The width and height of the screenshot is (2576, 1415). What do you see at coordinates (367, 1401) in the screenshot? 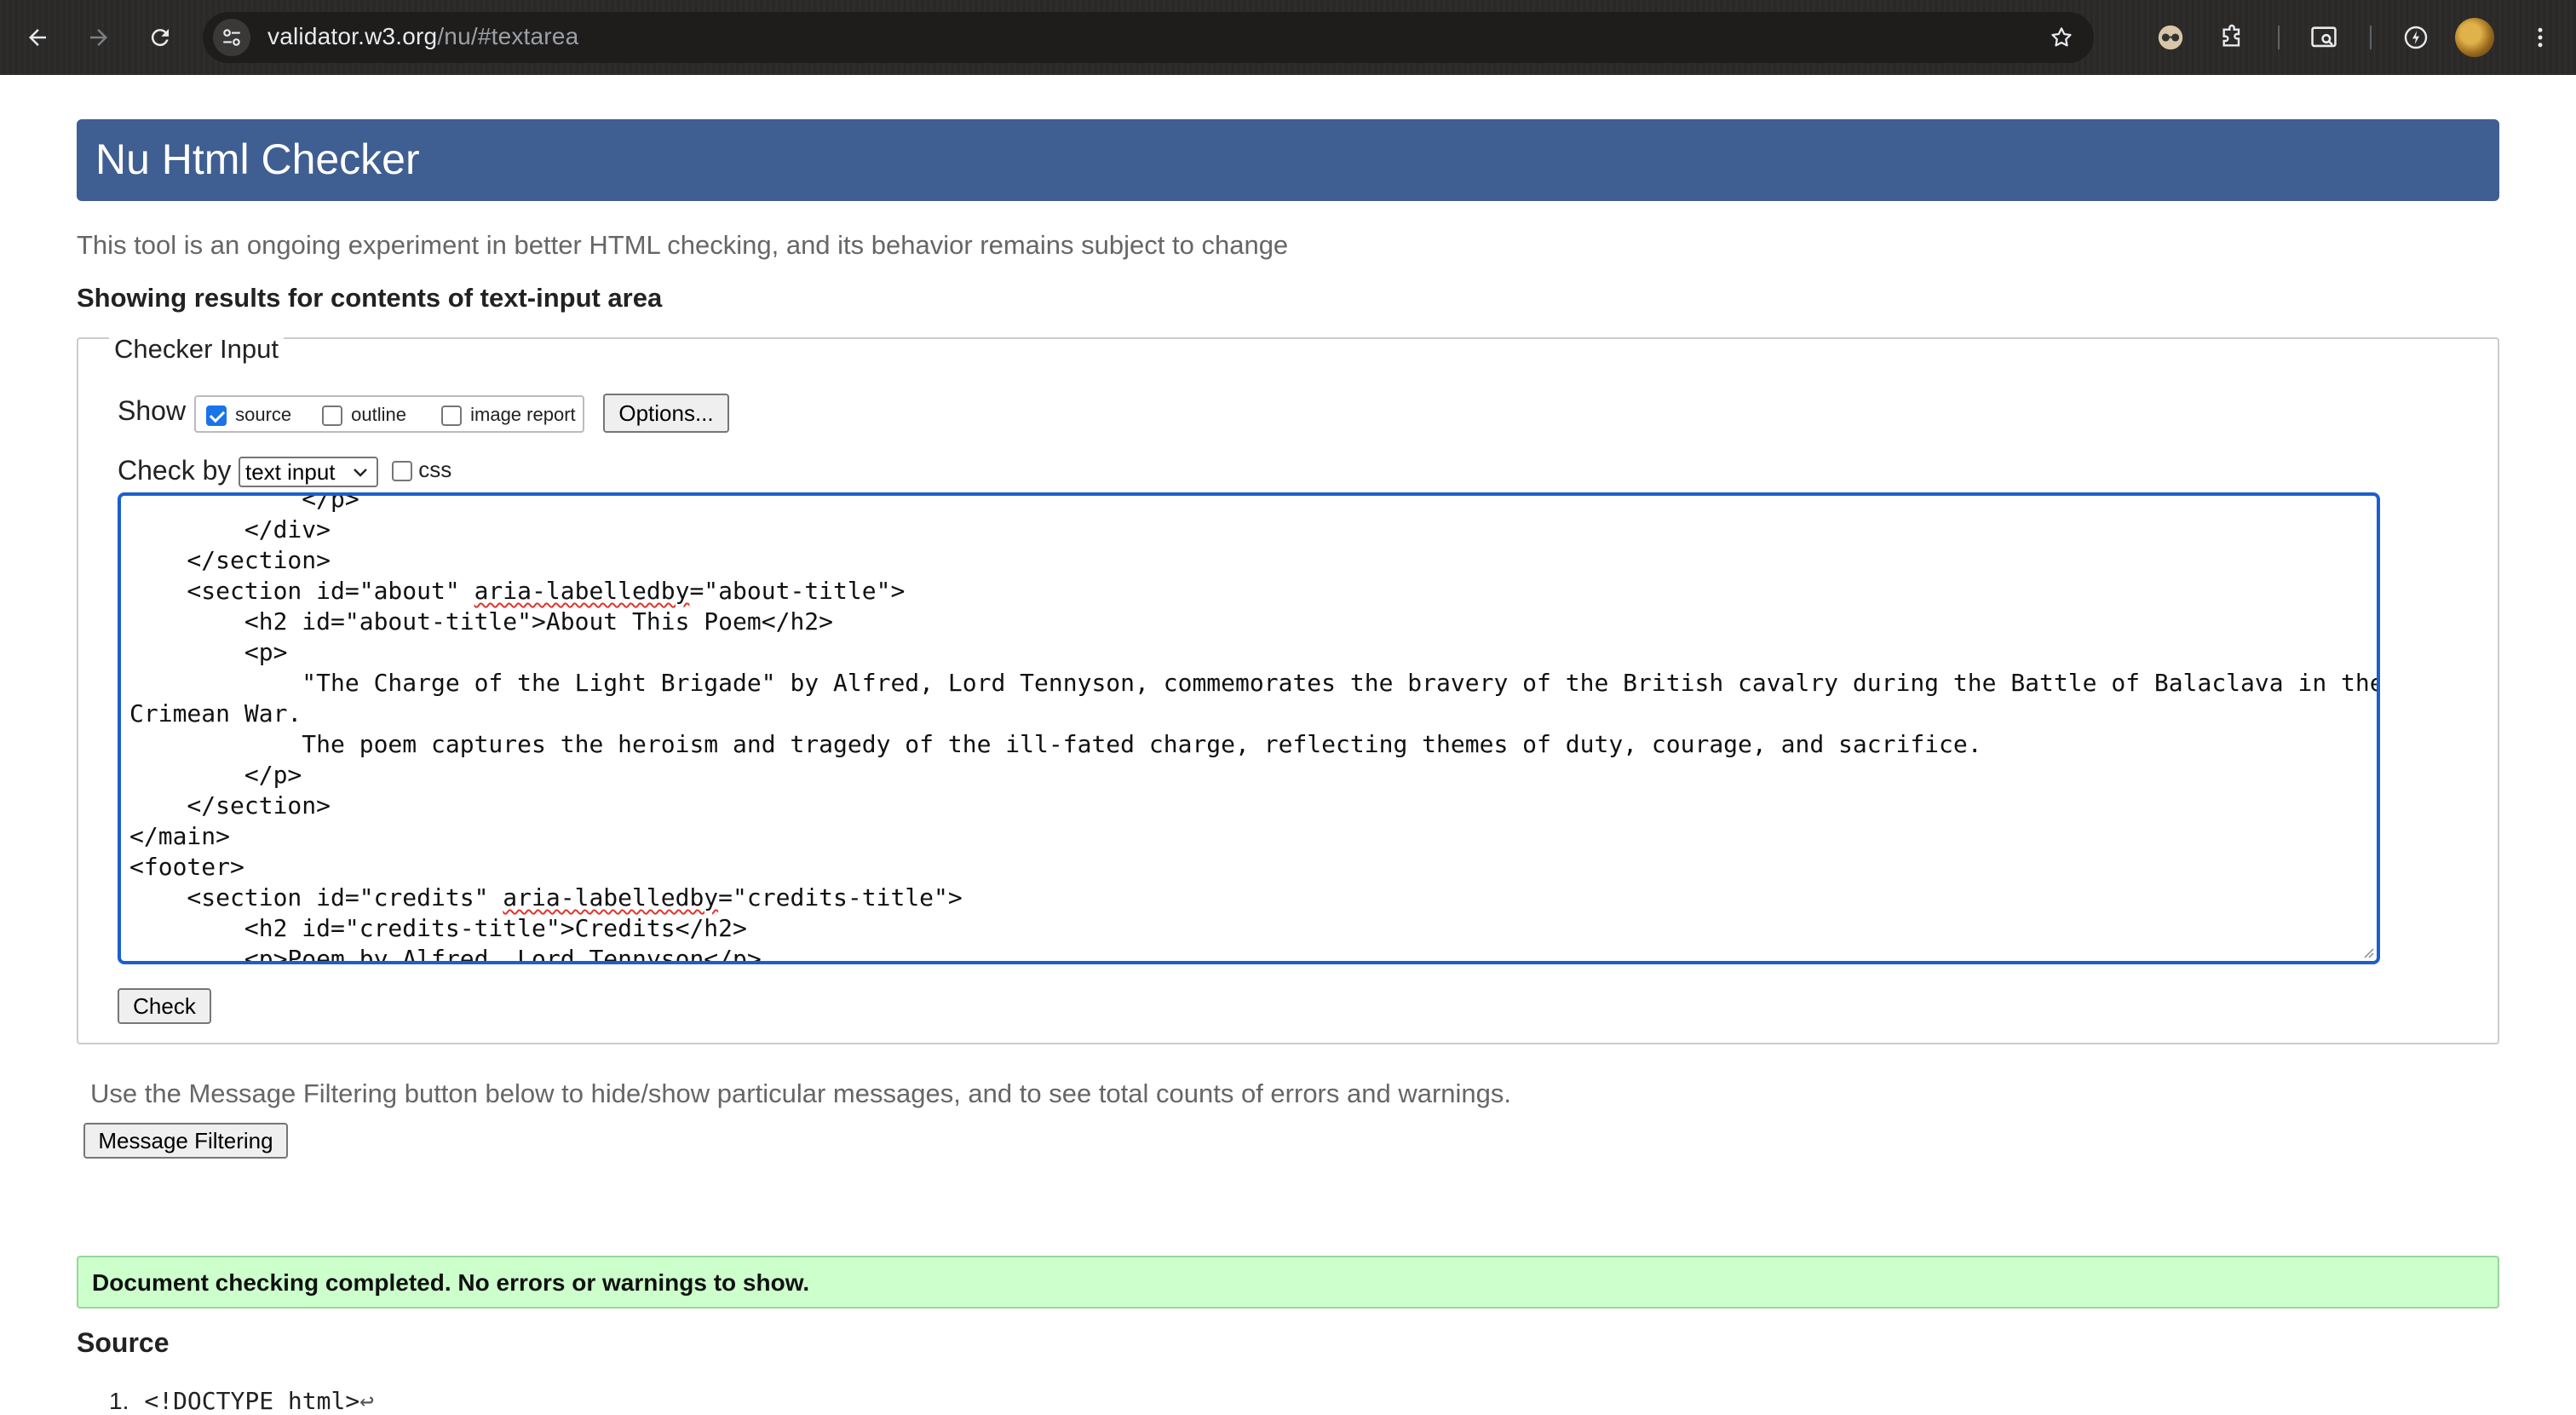
I see `return-icon: ↩` at bounding box center [367, 1401].